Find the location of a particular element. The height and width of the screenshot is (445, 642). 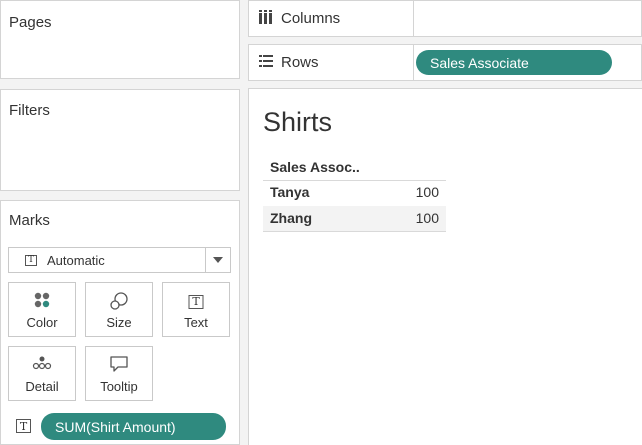

color-card: Color is located at coordinates (42, 309).